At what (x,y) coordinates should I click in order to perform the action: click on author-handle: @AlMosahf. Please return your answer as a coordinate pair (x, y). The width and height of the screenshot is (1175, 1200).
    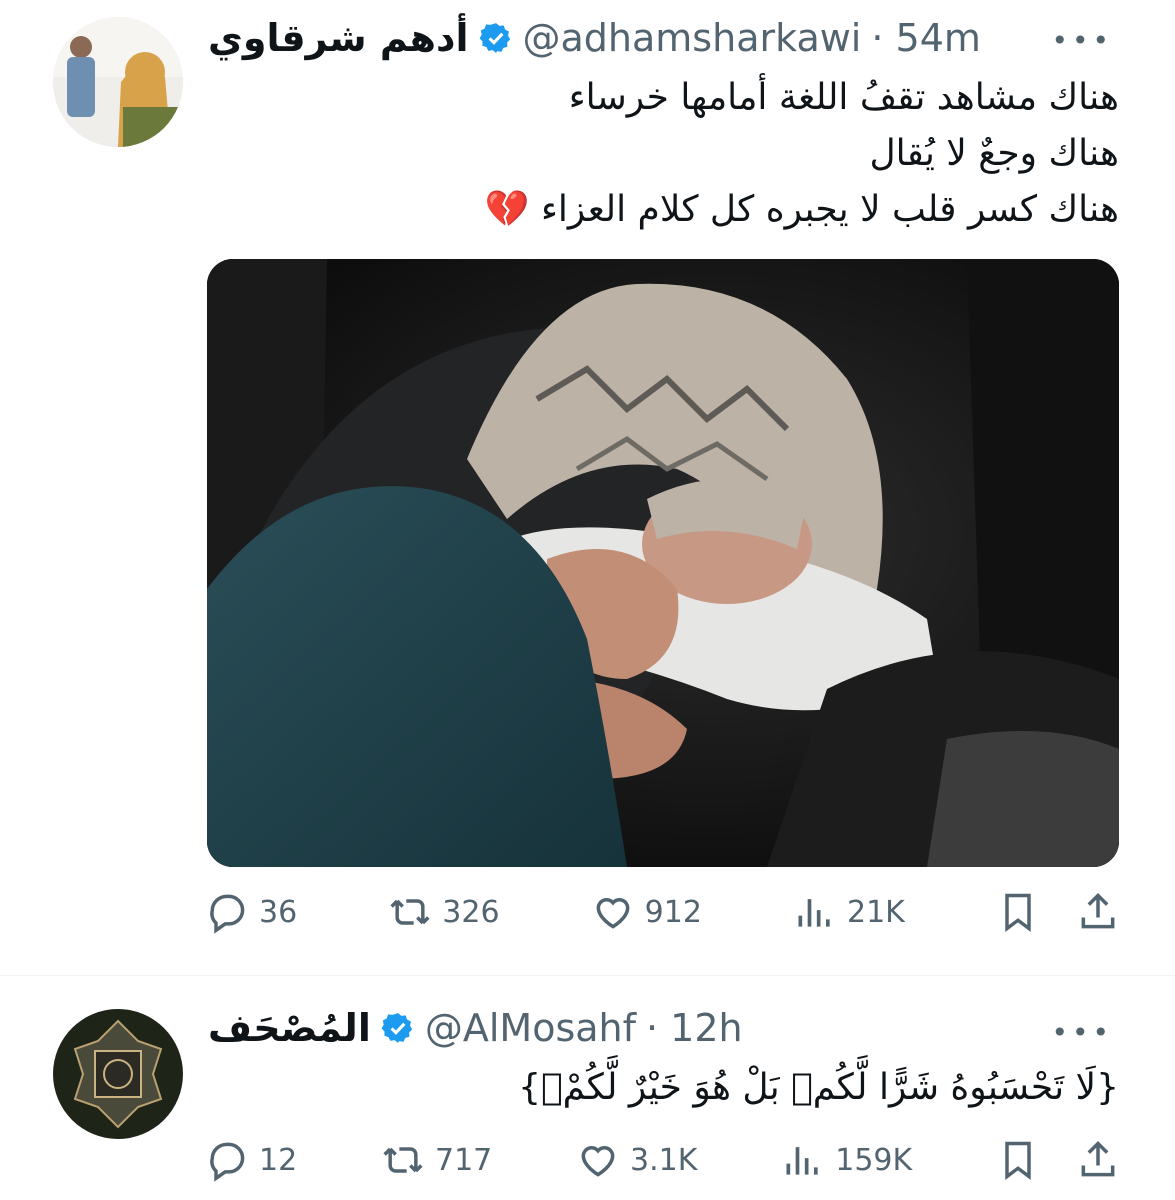
    Looking at the image, I should click on (530, 1028).